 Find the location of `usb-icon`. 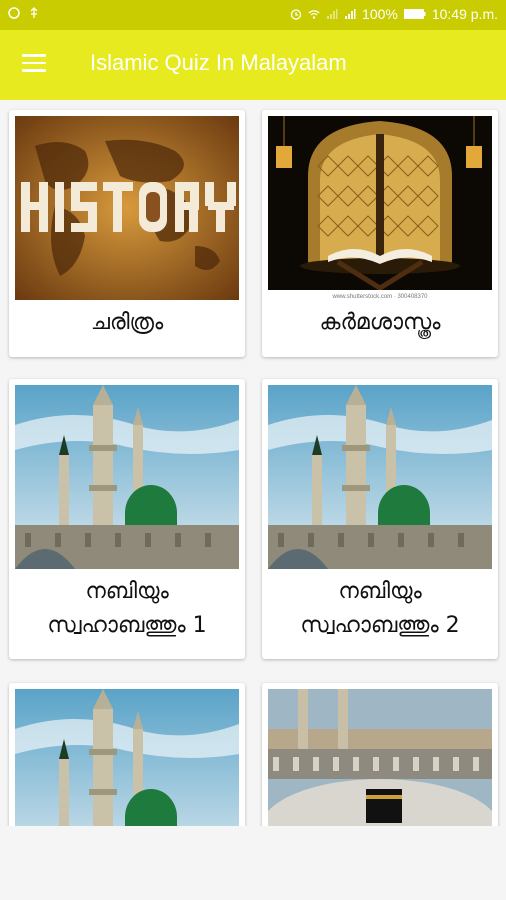

usb-icon is located at coordinates (34, 12).